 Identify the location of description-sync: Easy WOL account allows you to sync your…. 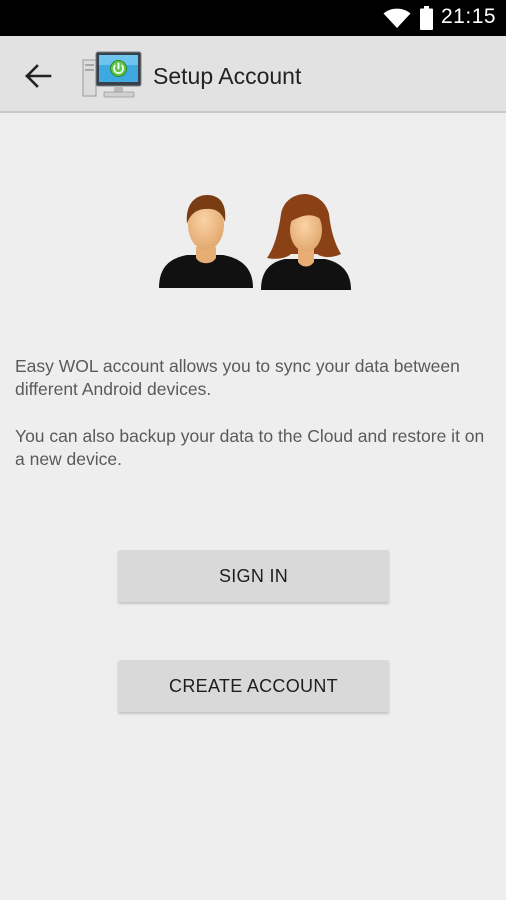
(237, 377).